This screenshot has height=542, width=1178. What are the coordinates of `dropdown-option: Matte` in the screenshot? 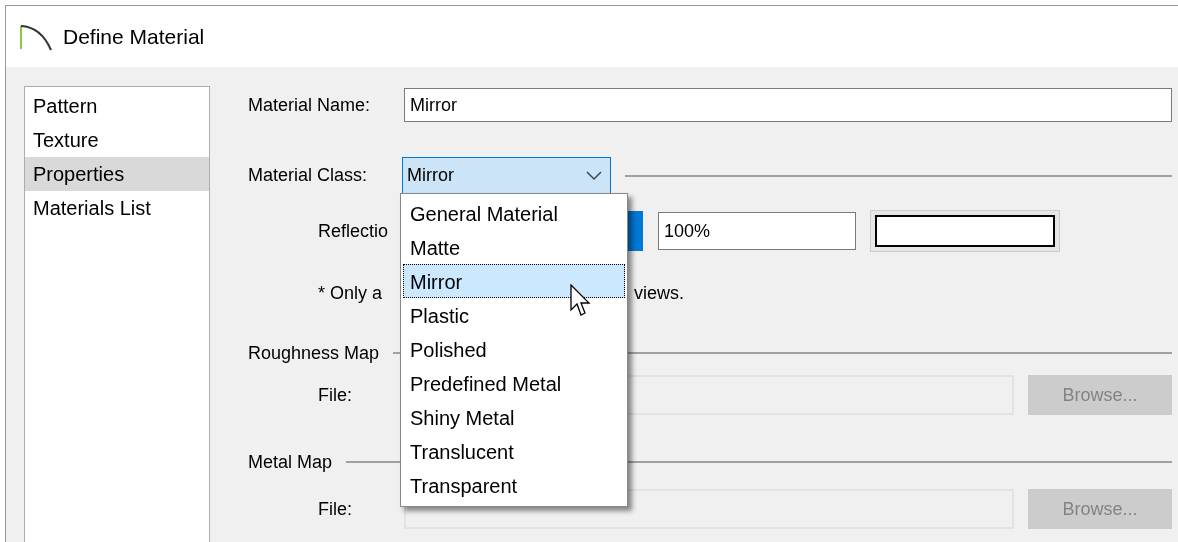 It's located at (514, 247).